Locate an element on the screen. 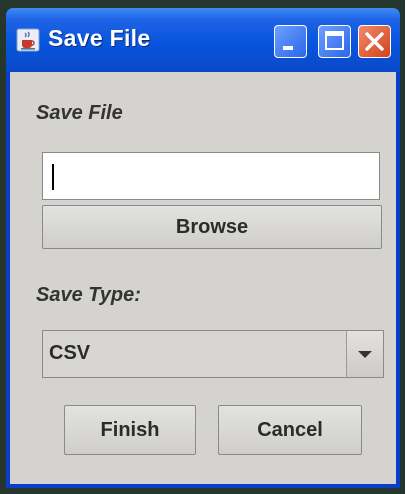  cancel-button: Cancel is located at coordinates (290, 430).